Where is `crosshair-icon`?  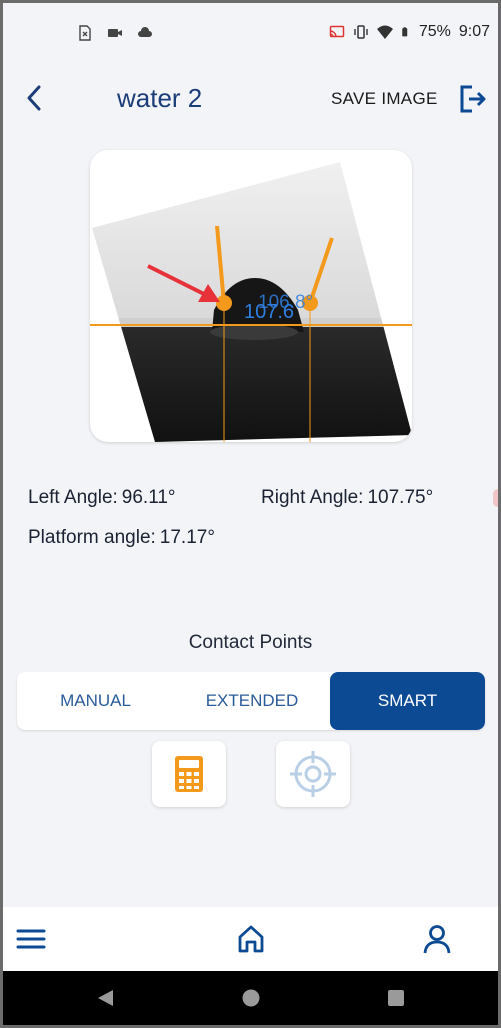 crosshair-icon is located at coordinates (313, 774).